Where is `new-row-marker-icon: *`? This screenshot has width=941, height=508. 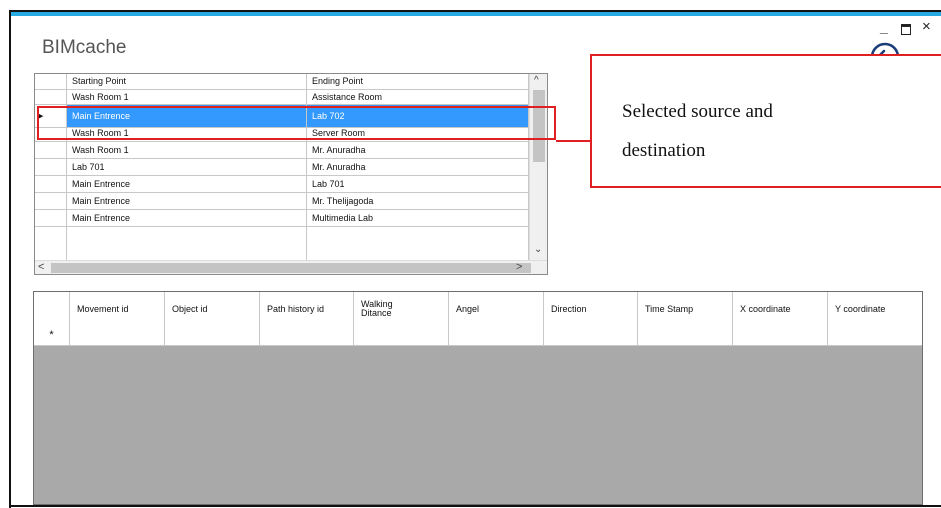
new-row-marker-icon: * is located at coordinates (52, 335).